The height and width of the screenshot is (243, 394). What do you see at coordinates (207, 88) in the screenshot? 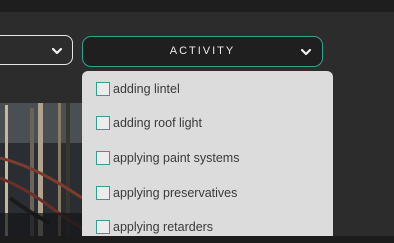
I see `option-adding-lintel: adding lintel` at bounding box center [207, 88].